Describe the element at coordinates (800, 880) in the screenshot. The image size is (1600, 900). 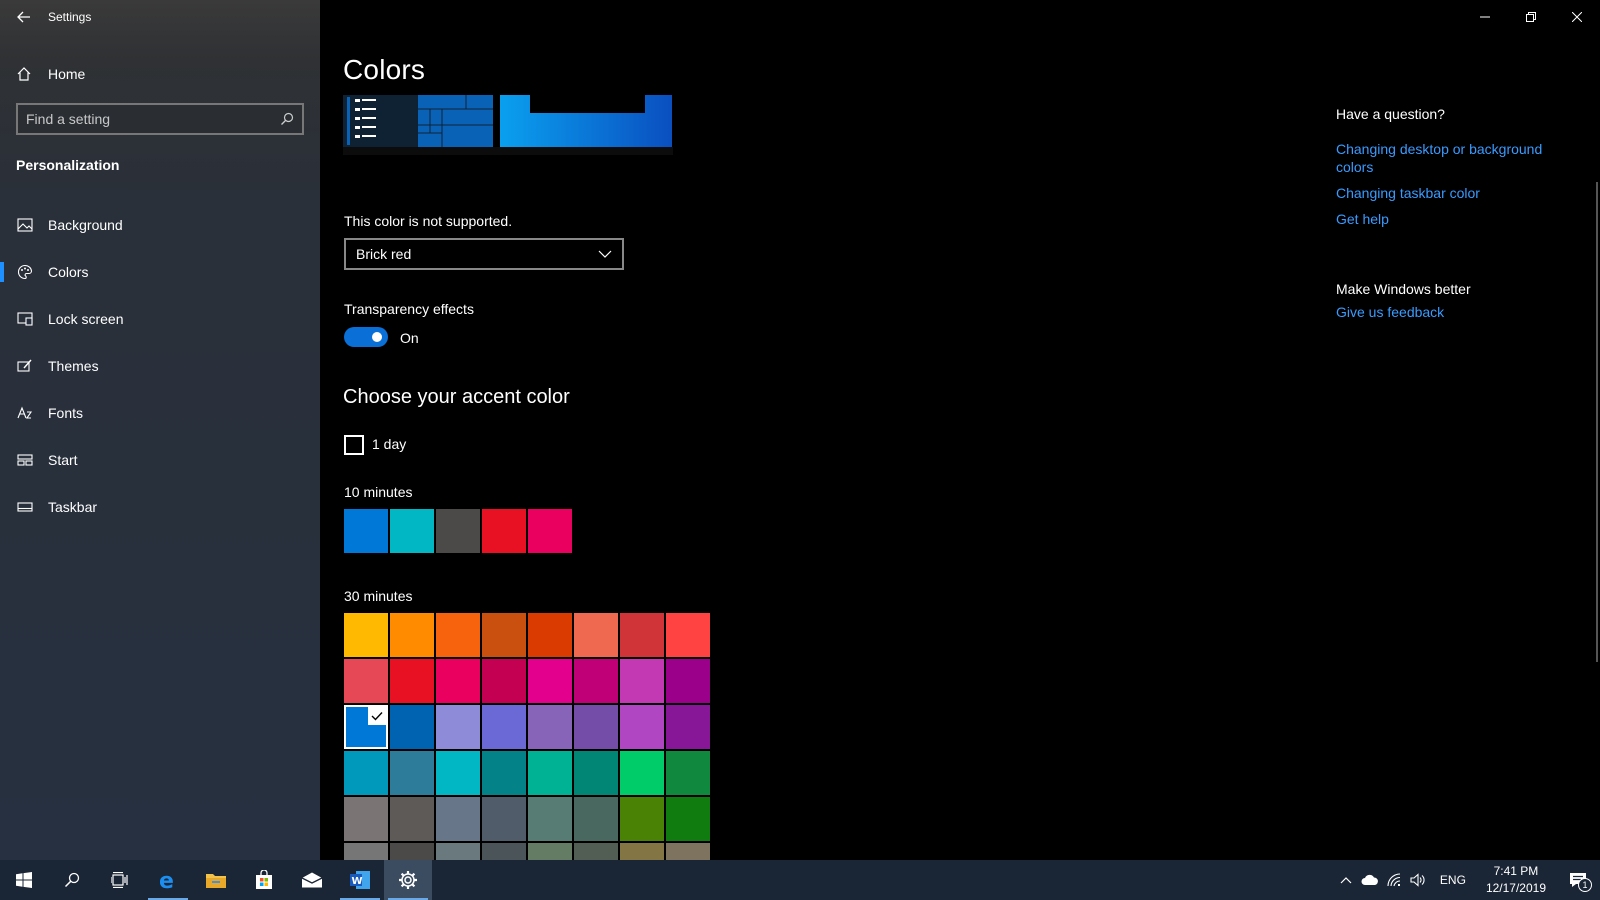
I see `taskbar: e W ENG 7:41 PM 12/17/2019 1` at that location.